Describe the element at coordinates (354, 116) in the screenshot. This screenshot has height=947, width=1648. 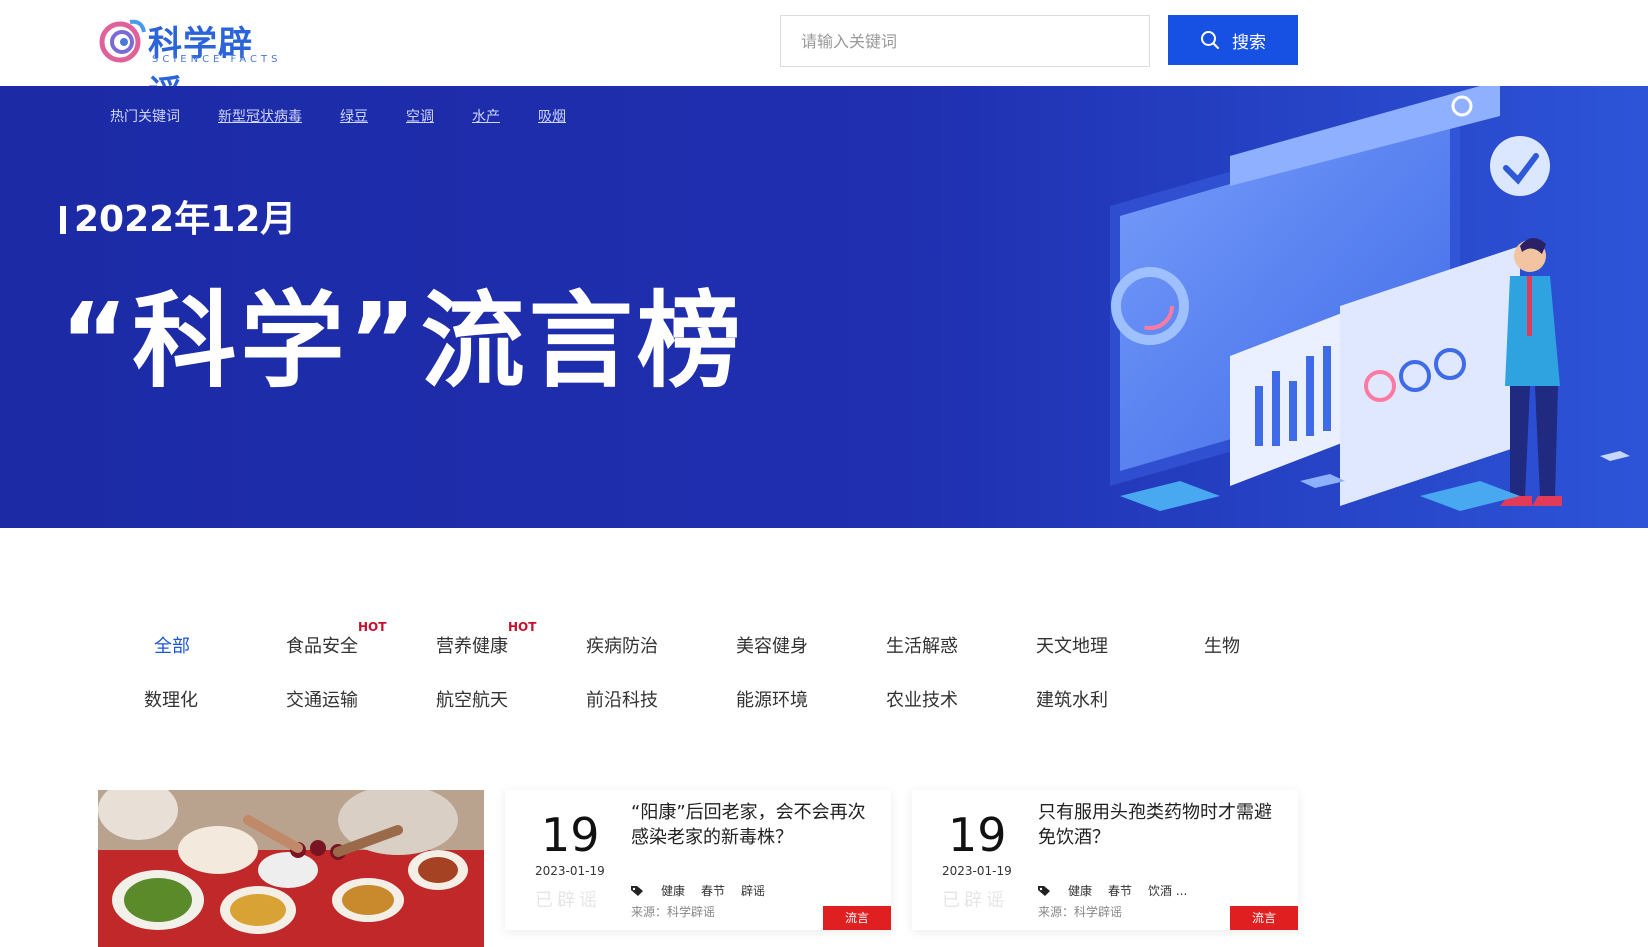
I see `hot-keyword-link: 绿豆` at that location.